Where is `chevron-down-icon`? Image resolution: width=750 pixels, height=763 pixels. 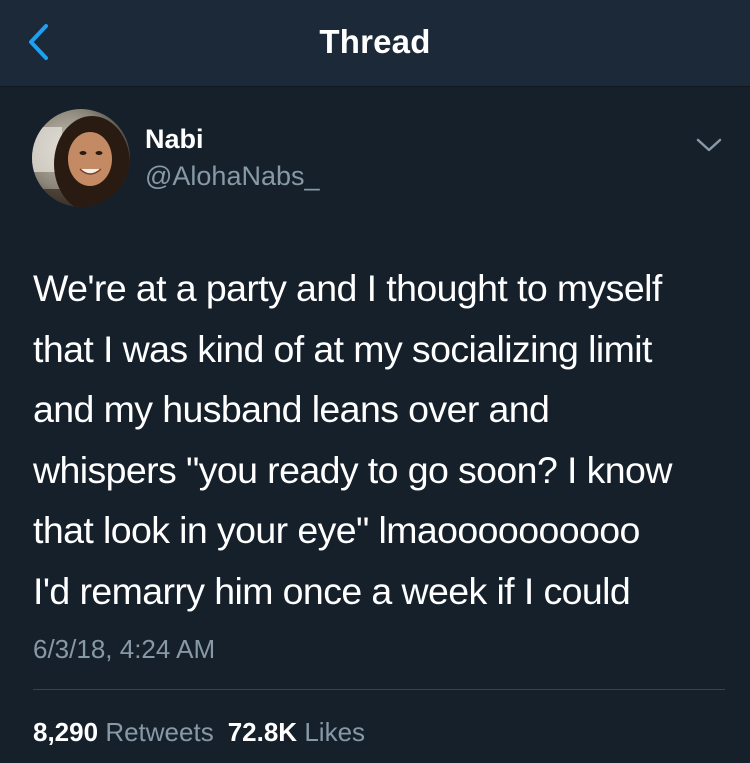
chevron-down-icon is located at coordinates (709, 145).